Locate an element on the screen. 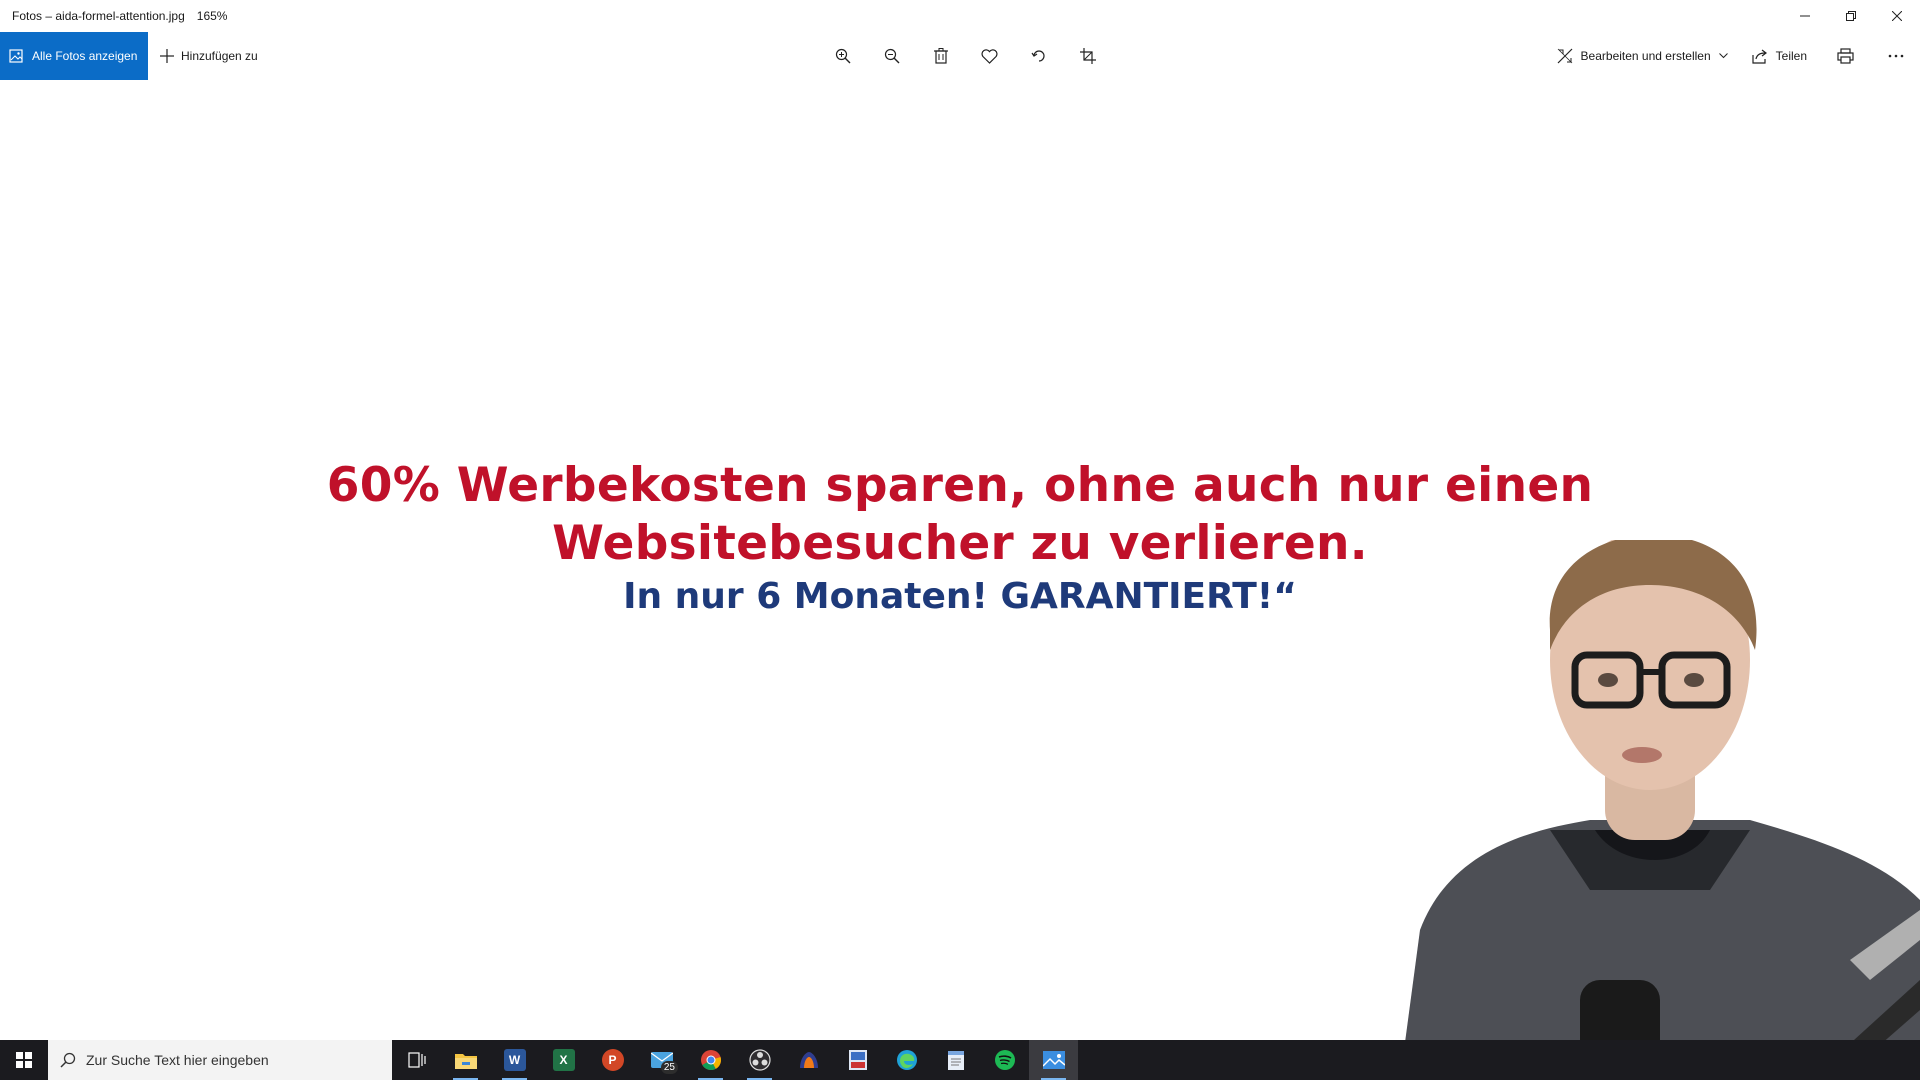  taskbar: Zur Suche Text hier eingeben W X P 25 is located at coordinates (960, 1060).